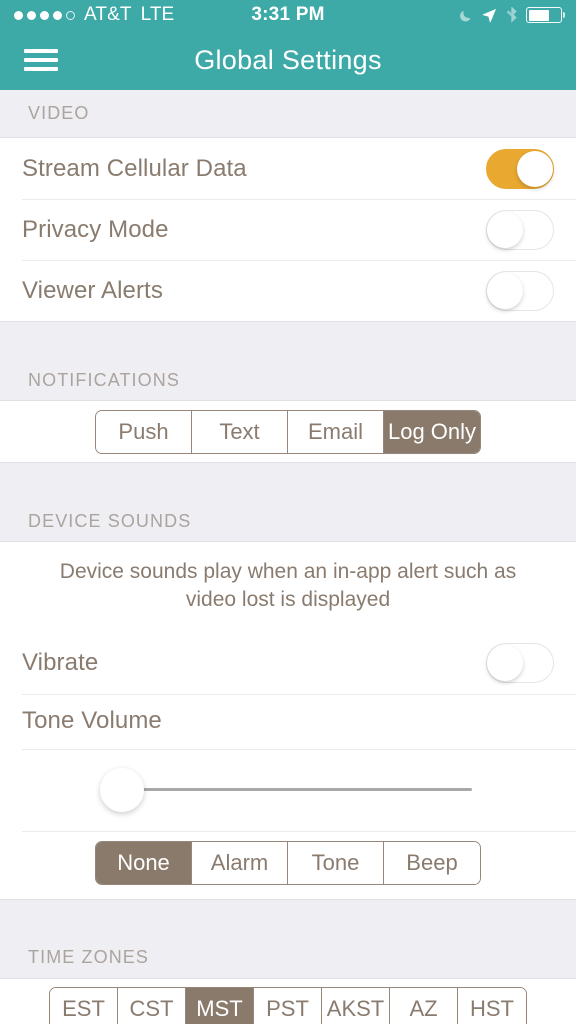 The height and width of the screenshot is (1024, 576). What do you see at coordinates (288, 918) in the screenshot?
I see `spacer-time-zones` at bounding box center [288, 918].